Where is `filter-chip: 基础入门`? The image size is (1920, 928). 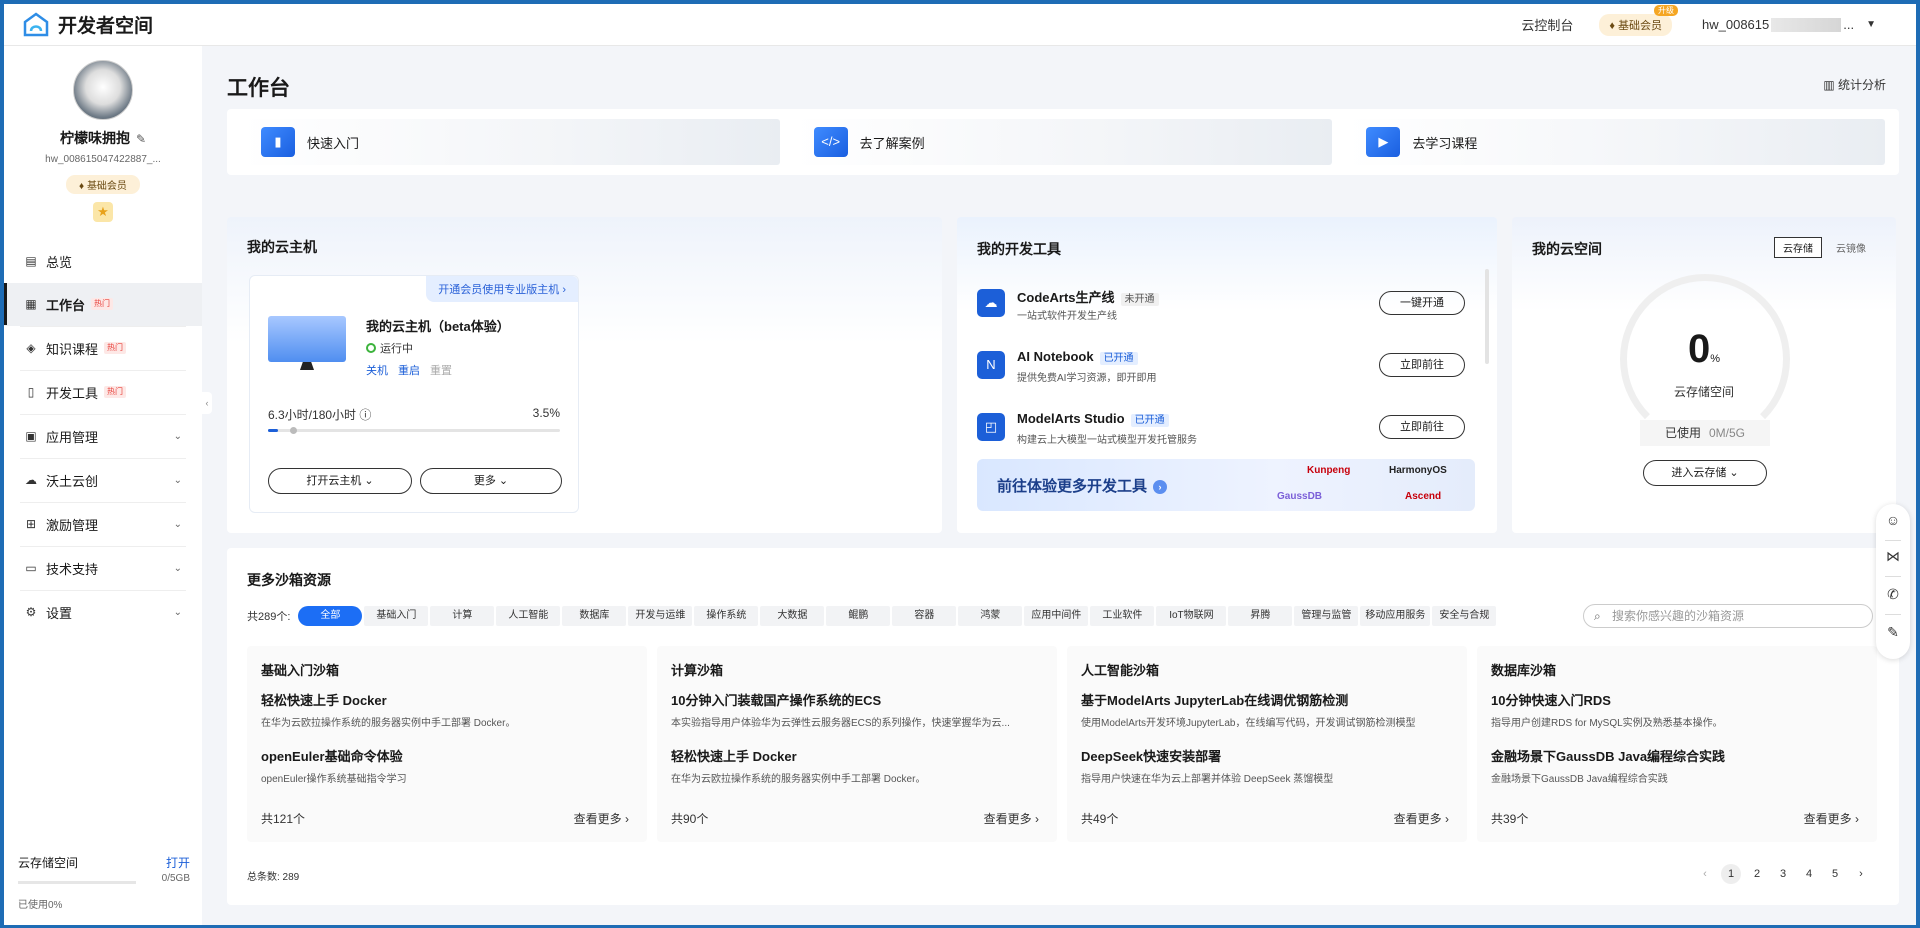 filter-chip: 基础入门 is located at coordinates (396, 616).